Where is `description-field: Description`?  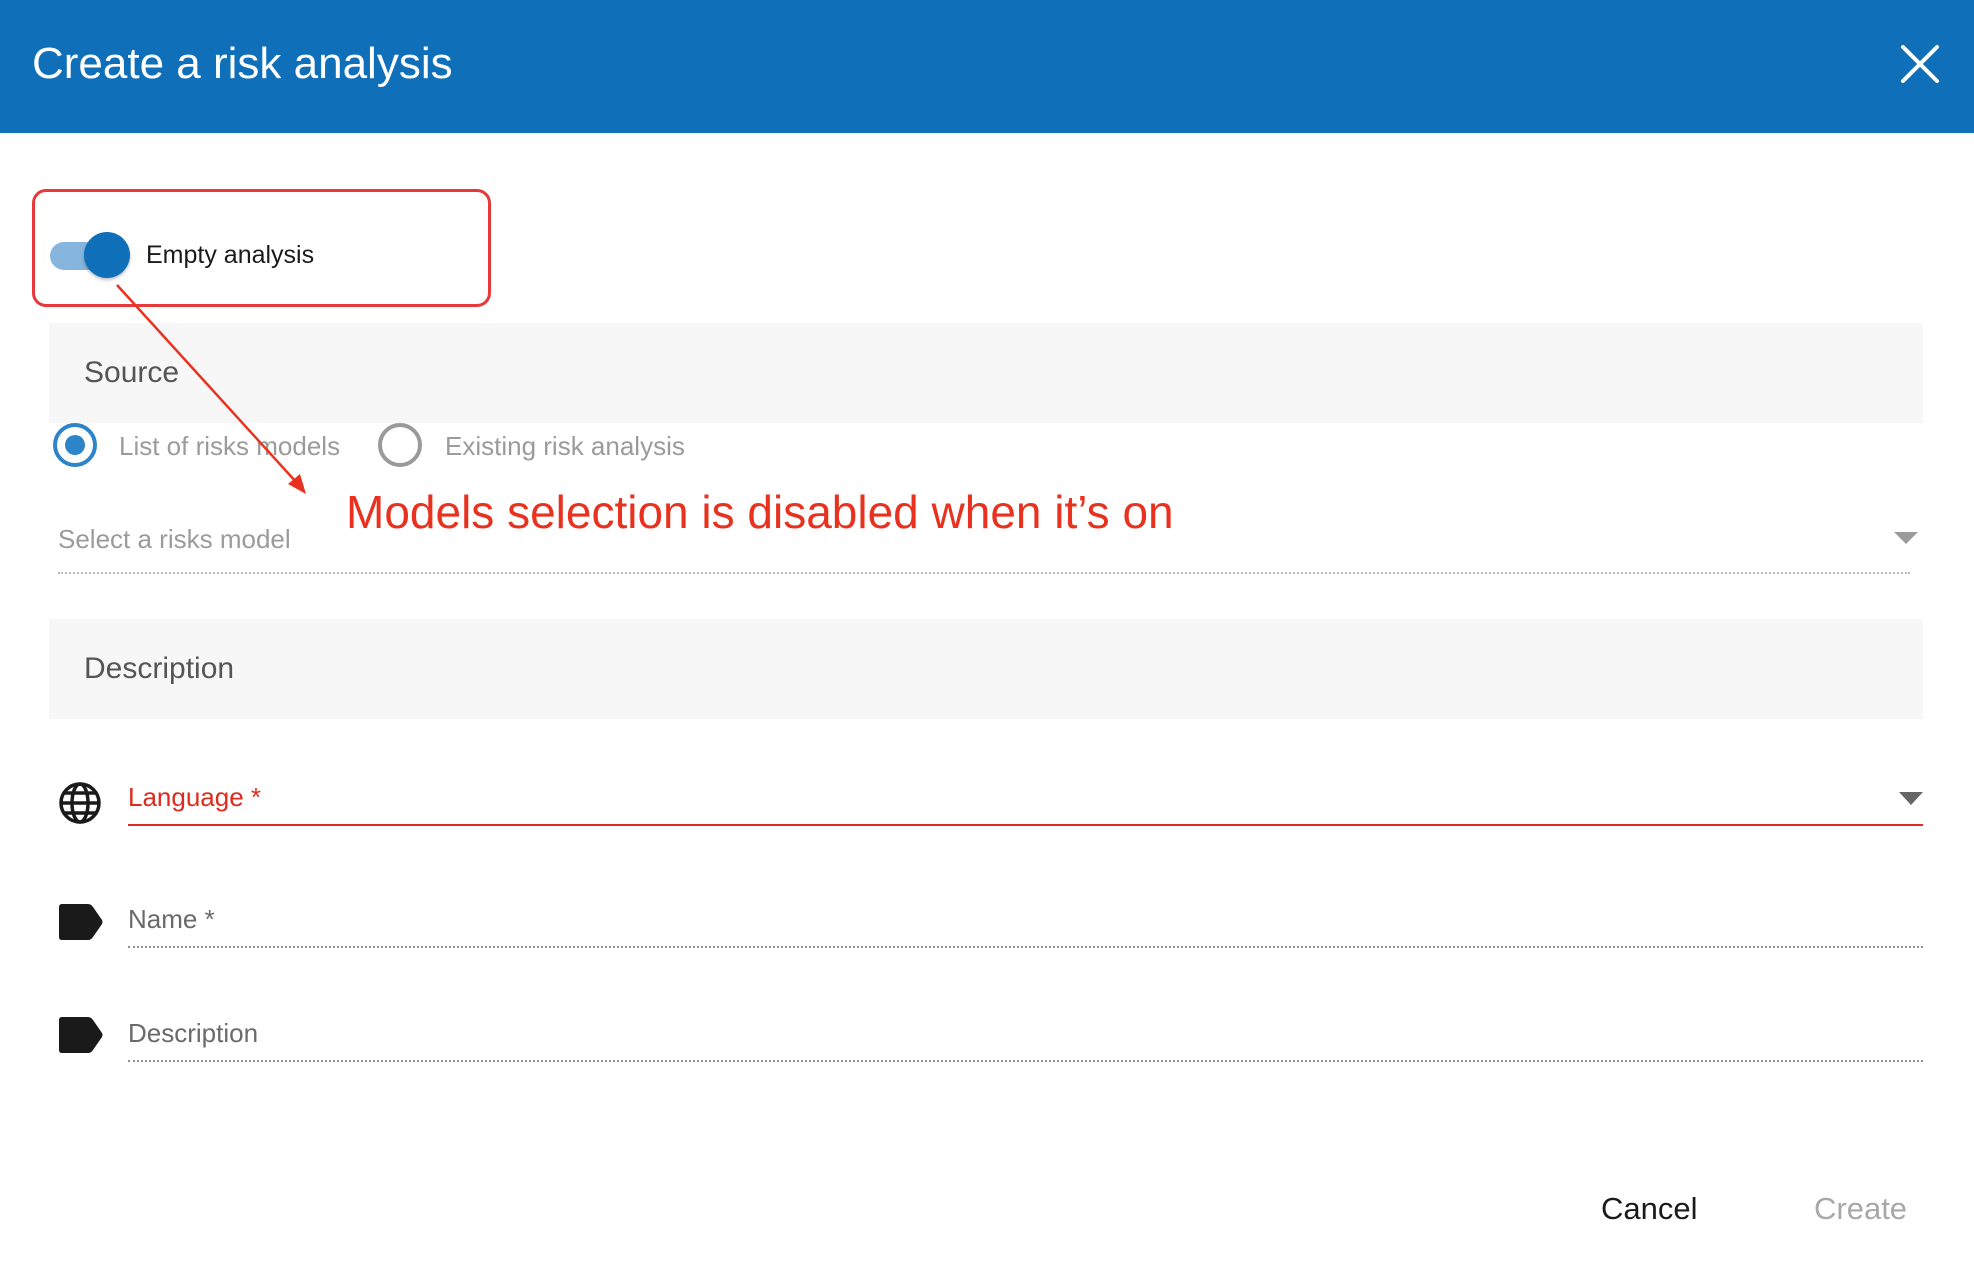 description-field: Description is located at coordinates (1025, 1039).